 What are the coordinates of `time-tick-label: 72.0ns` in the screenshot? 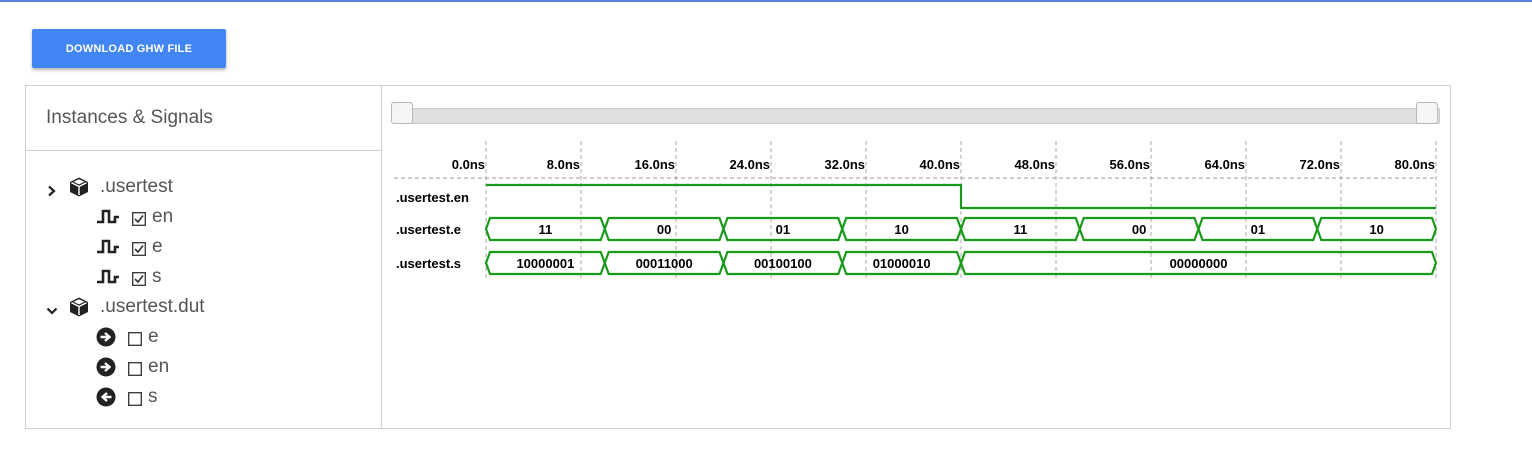 It's located at (1320, 164).